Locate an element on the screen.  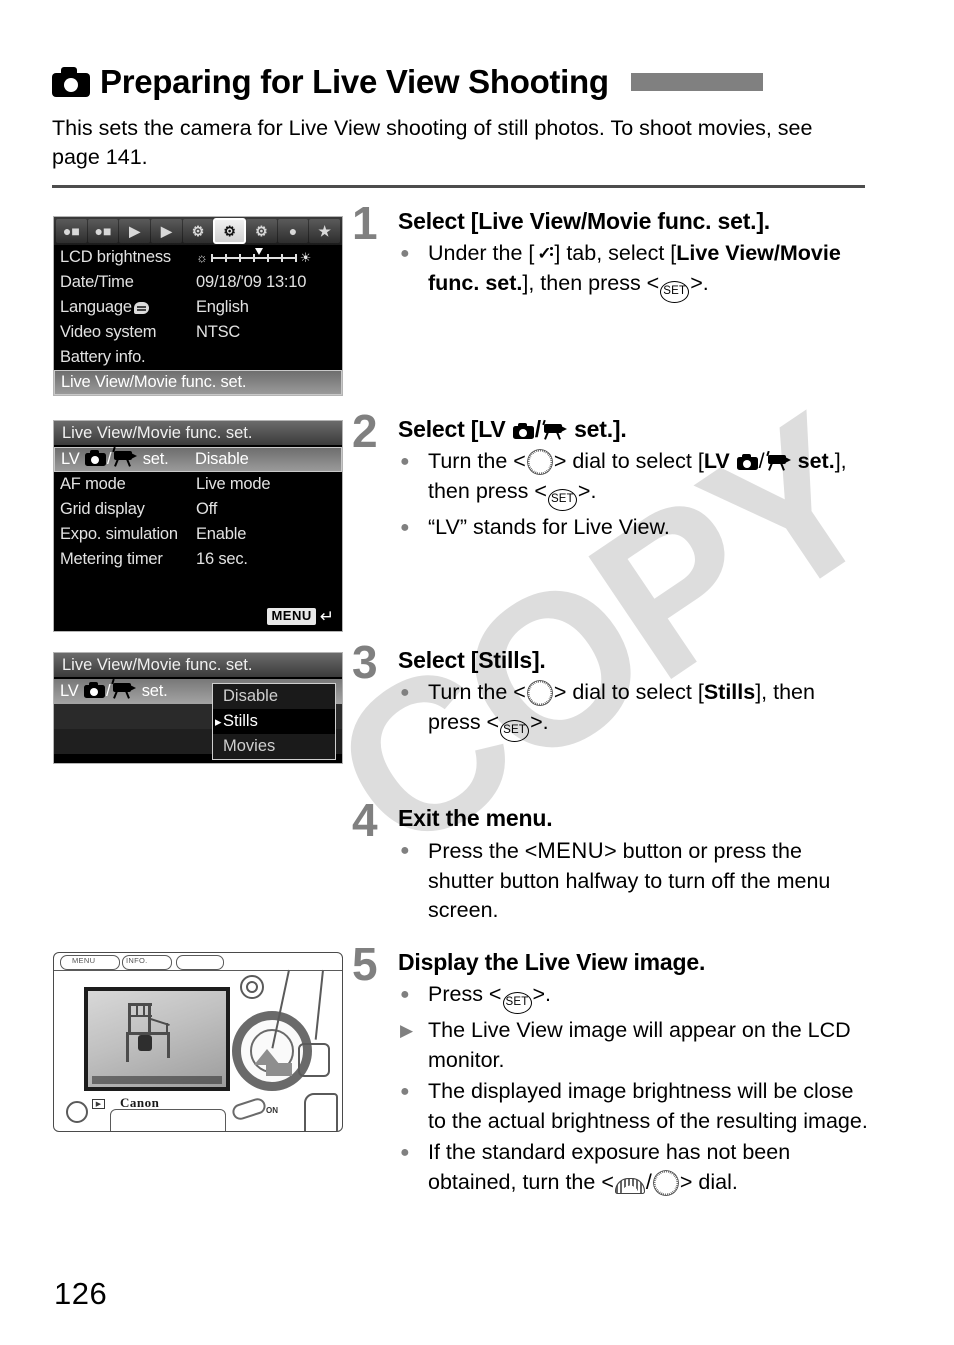
menu-row-label: Video system is located at coordinates (108, 332).